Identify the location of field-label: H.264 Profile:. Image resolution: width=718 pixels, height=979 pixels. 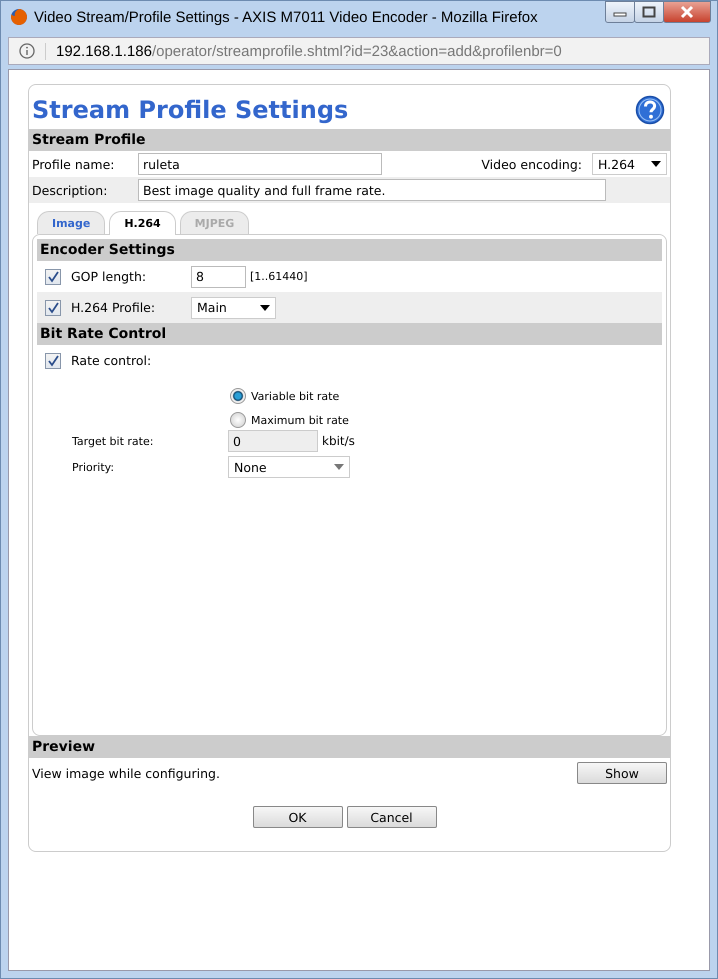
(113, 307).